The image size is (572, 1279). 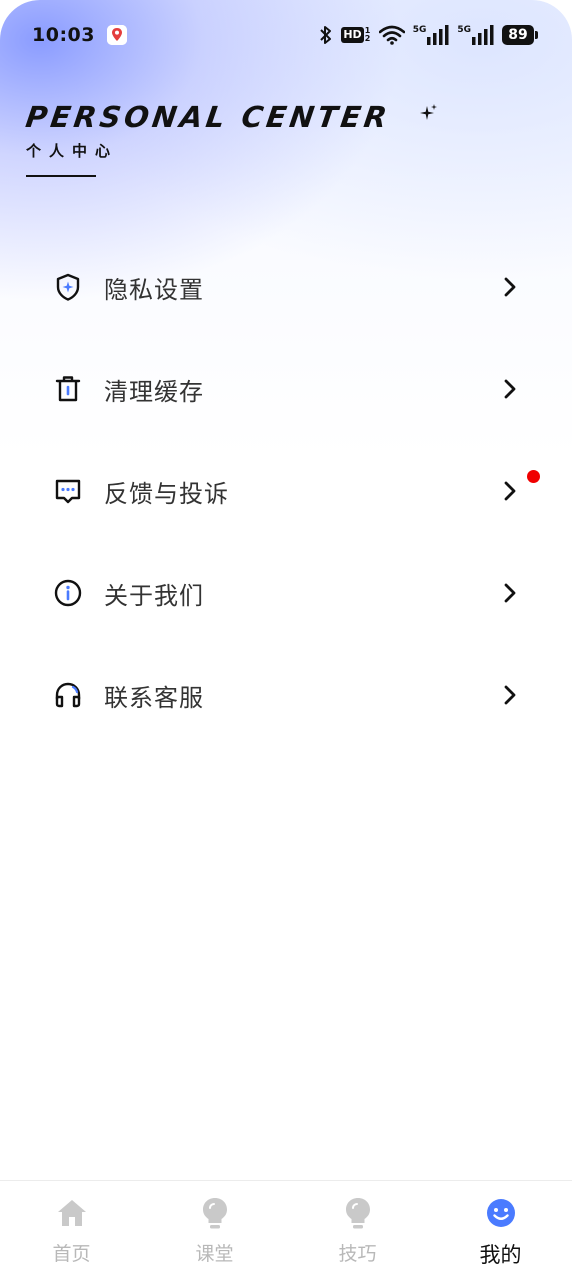 What do you see at coordinates (533, 476) in the screenshot?
I see `notification-dot` at bounding box center [533, 476].